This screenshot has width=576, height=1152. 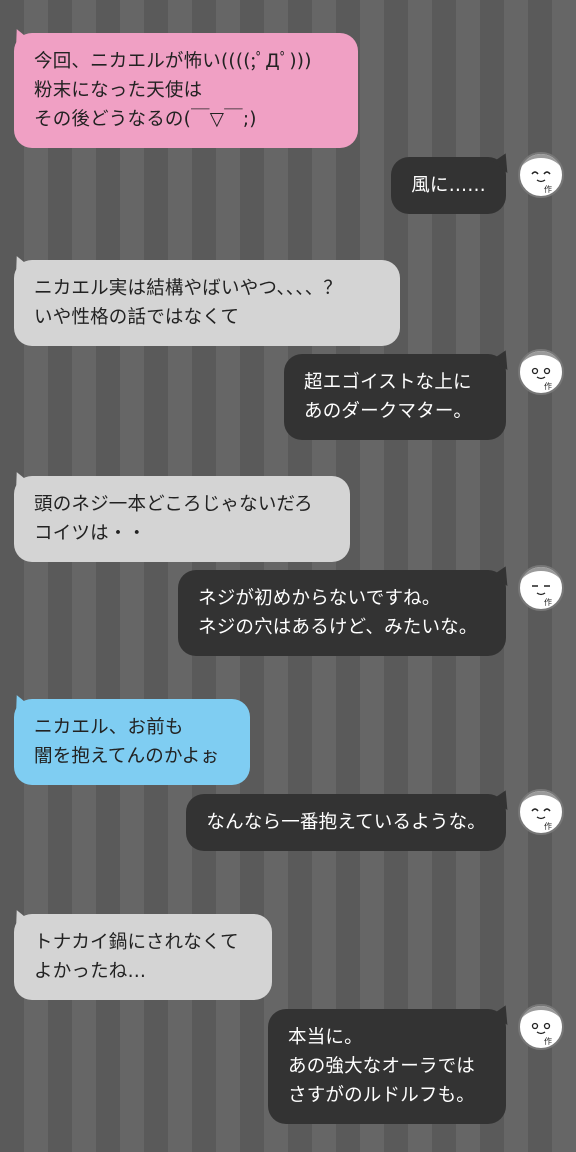 I want to click on message-bubble-author: なんなら一番抱えているような。, so click(x=346, y=822).